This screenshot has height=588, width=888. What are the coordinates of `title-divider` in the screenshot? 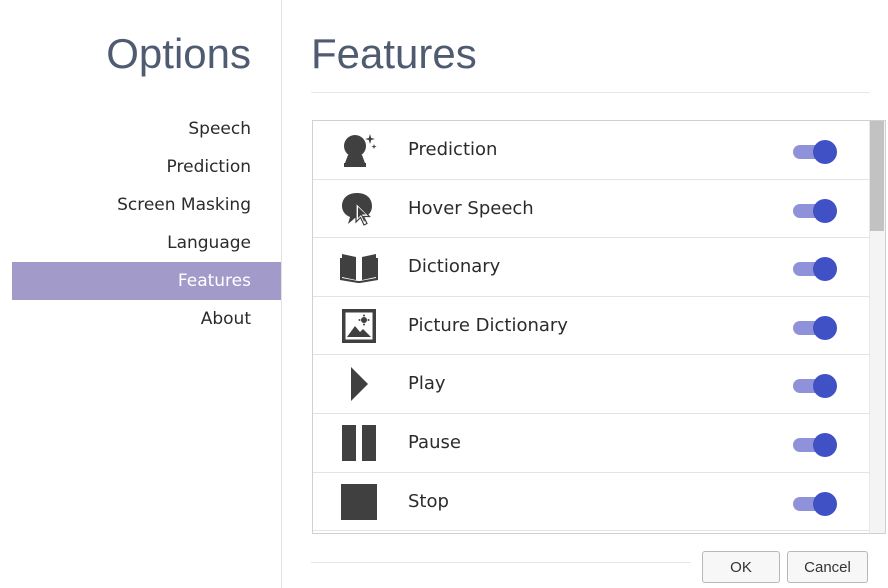 It's located at (590, 92).